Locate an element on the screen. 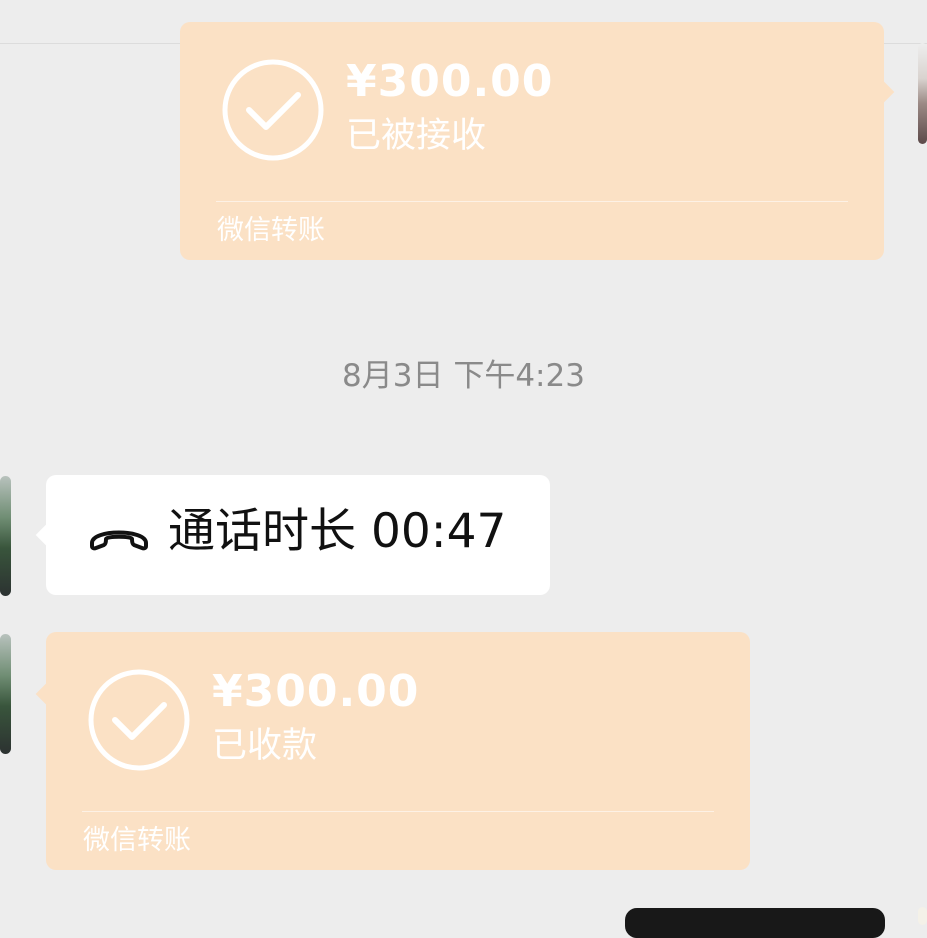 The height and width of the screenshot is (938, 927). call-duration-text: 通话时长 00:47 is located at coordinates (337, 531).